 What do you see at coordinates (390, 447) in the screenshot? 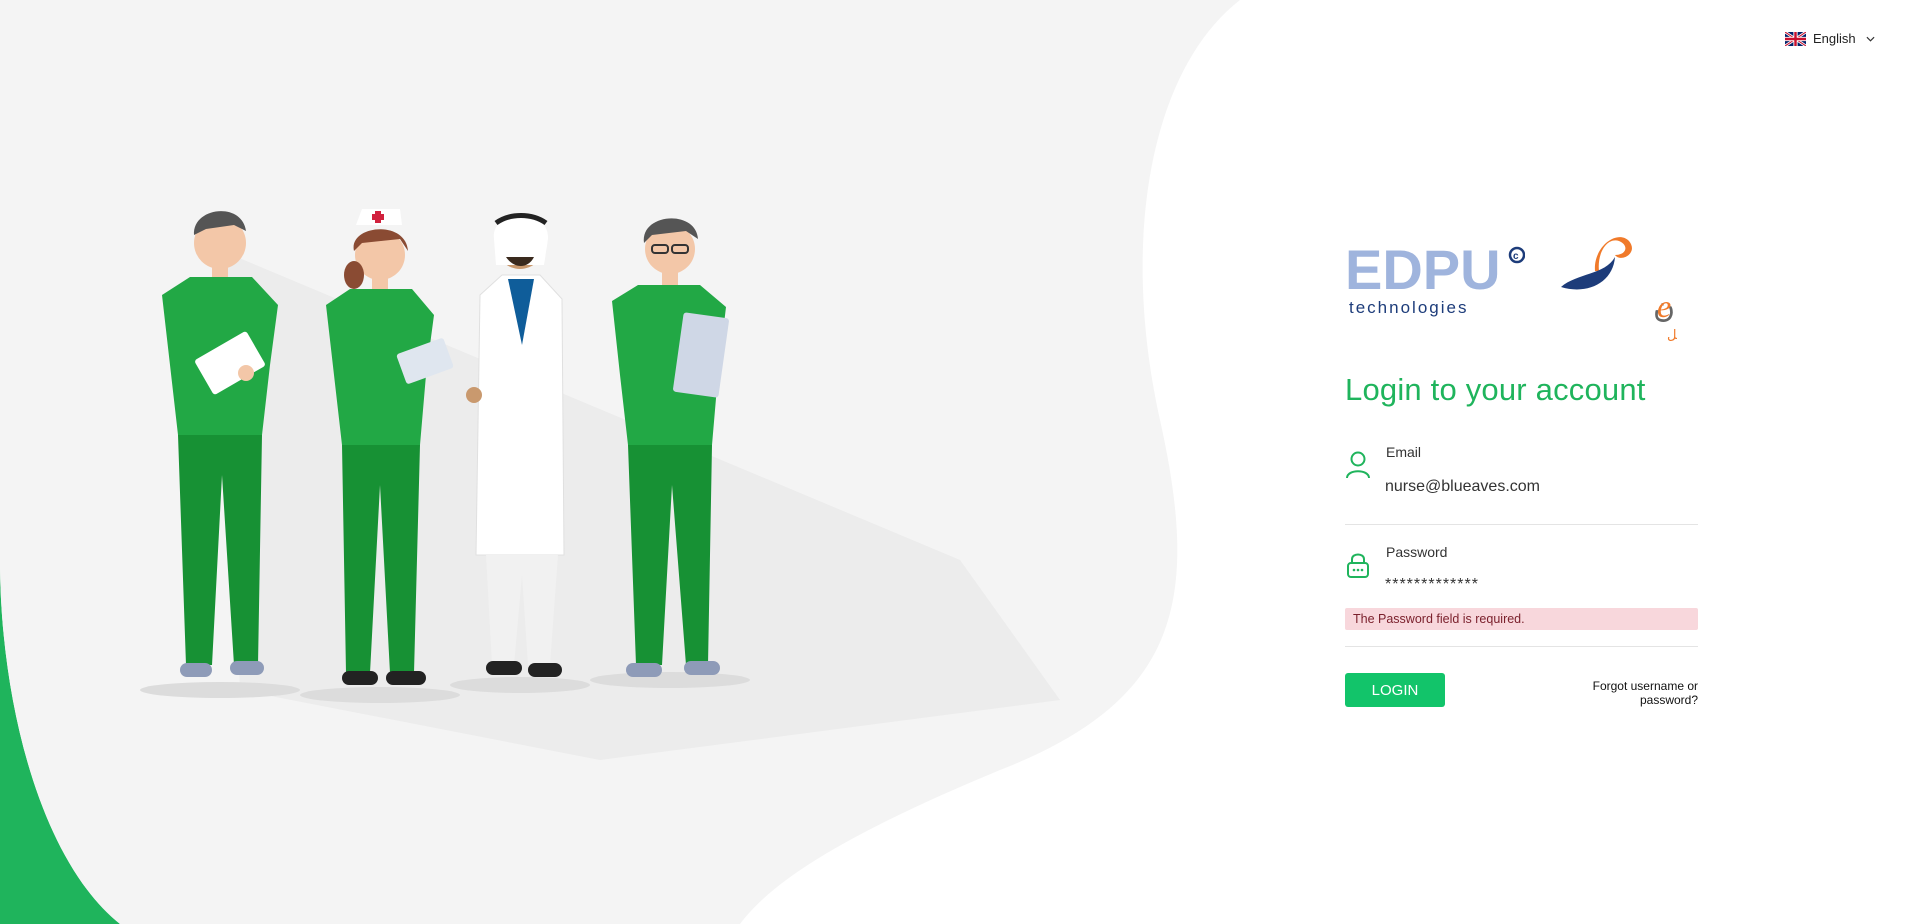
I see `female-nurse-figure` at bounding box center [390, 447].